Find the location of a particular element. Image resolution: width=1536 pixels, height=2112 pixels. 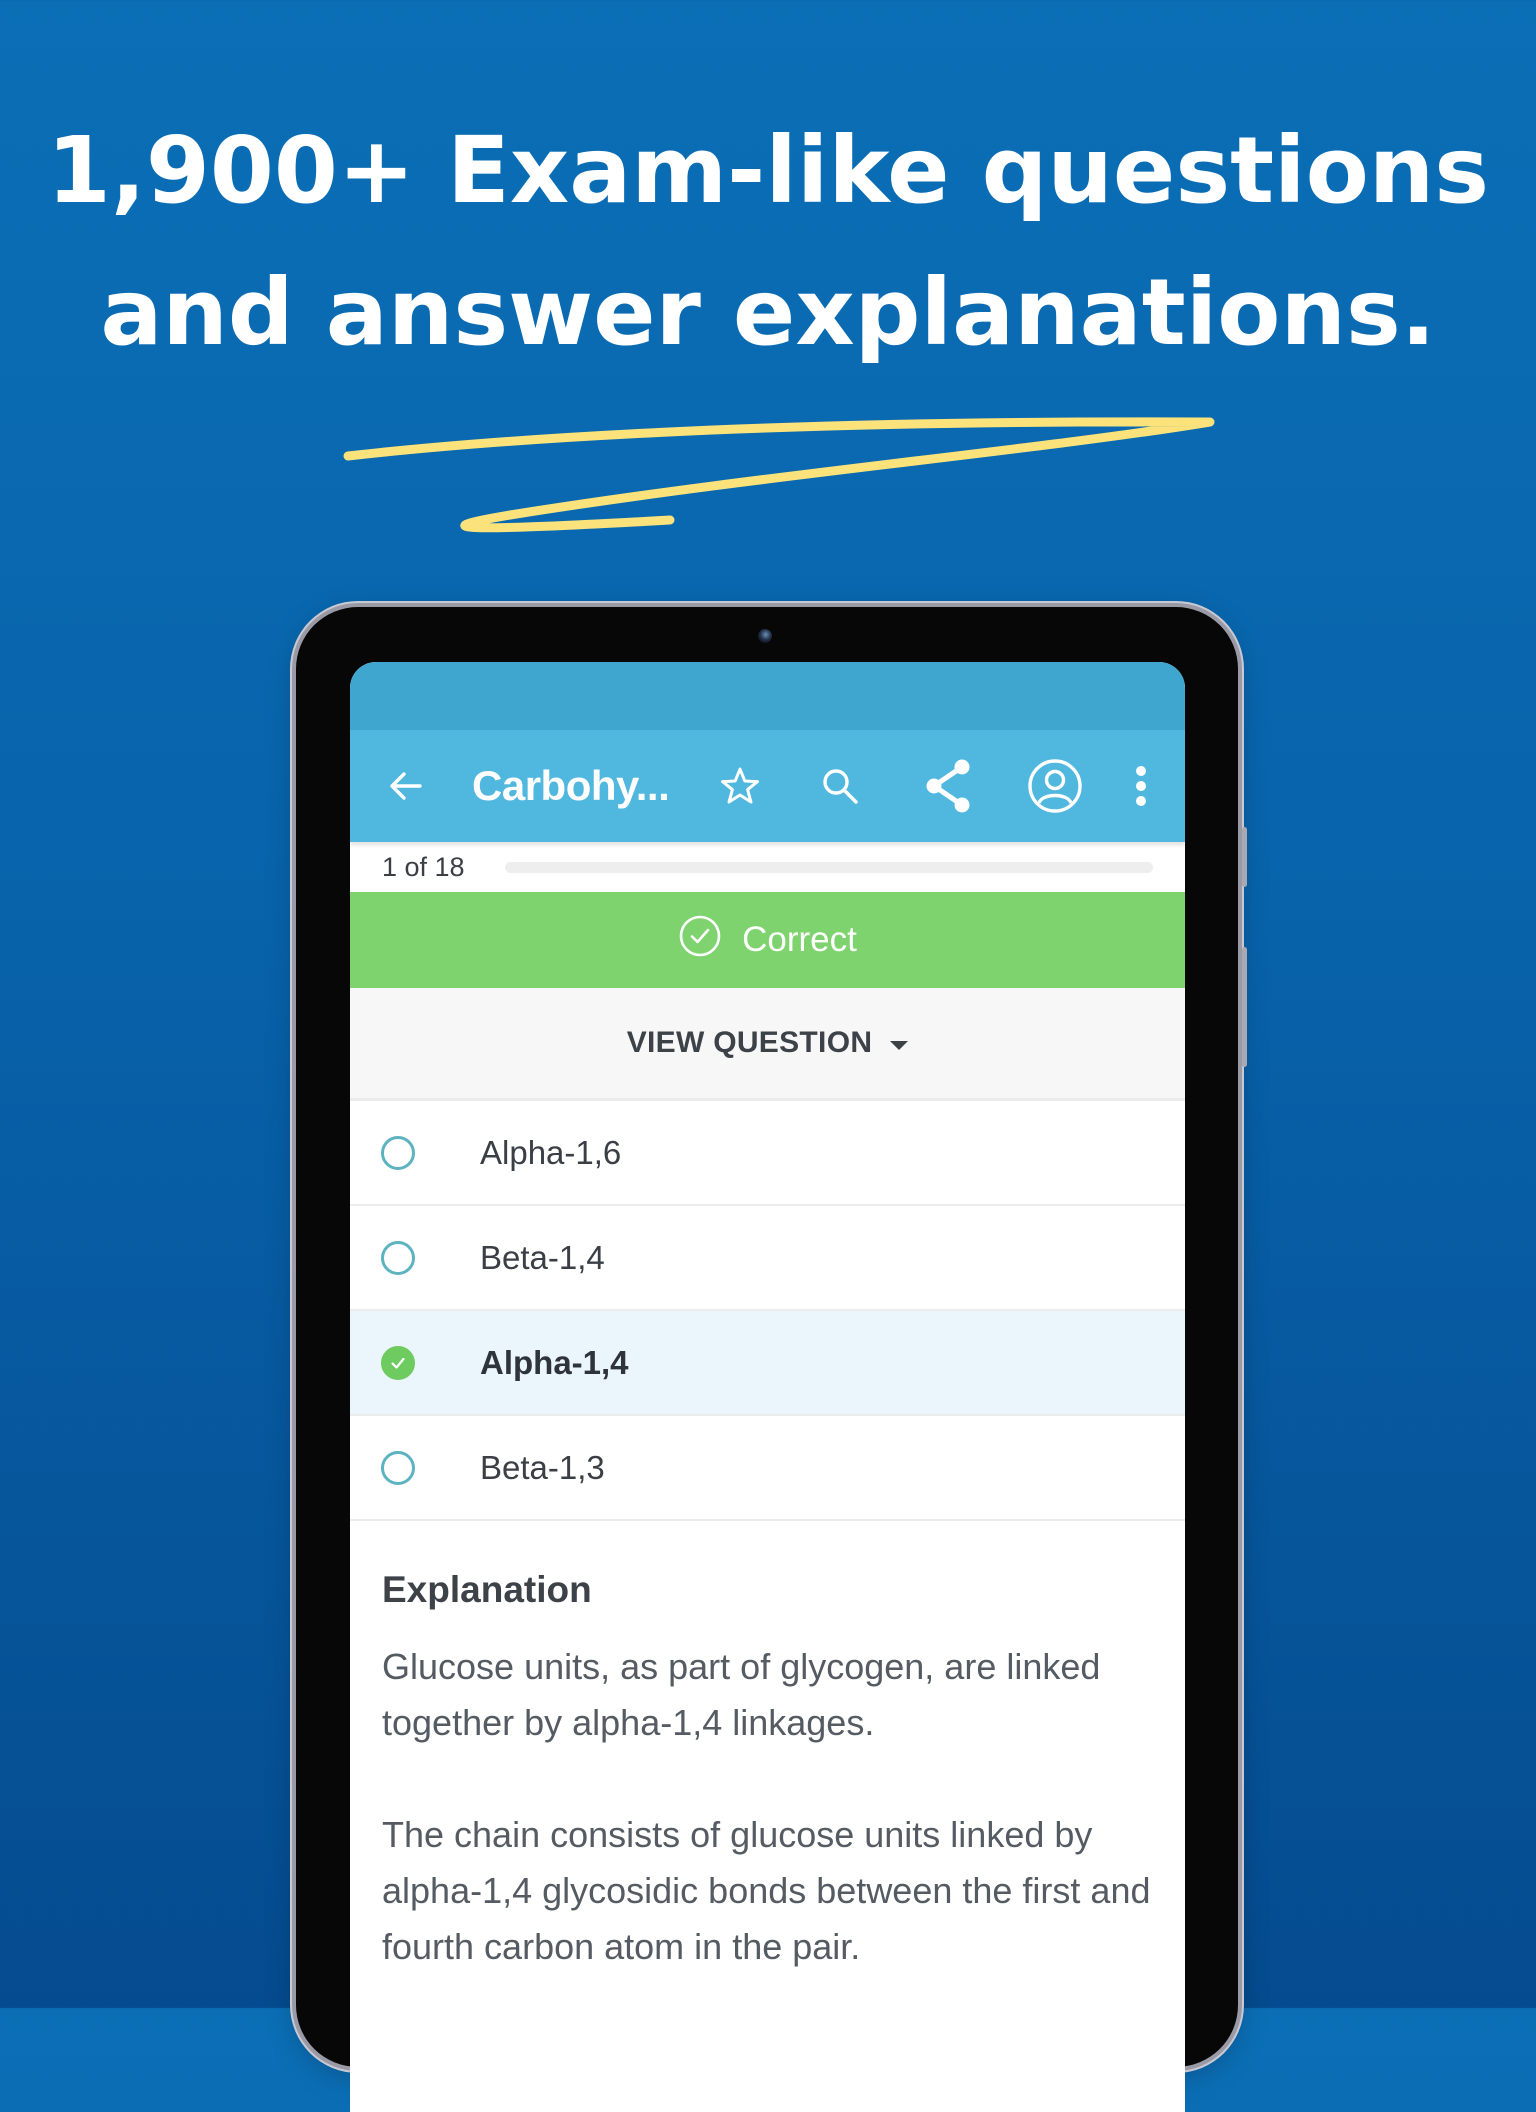

star-outline-icon is located at coordinates (740, 786).